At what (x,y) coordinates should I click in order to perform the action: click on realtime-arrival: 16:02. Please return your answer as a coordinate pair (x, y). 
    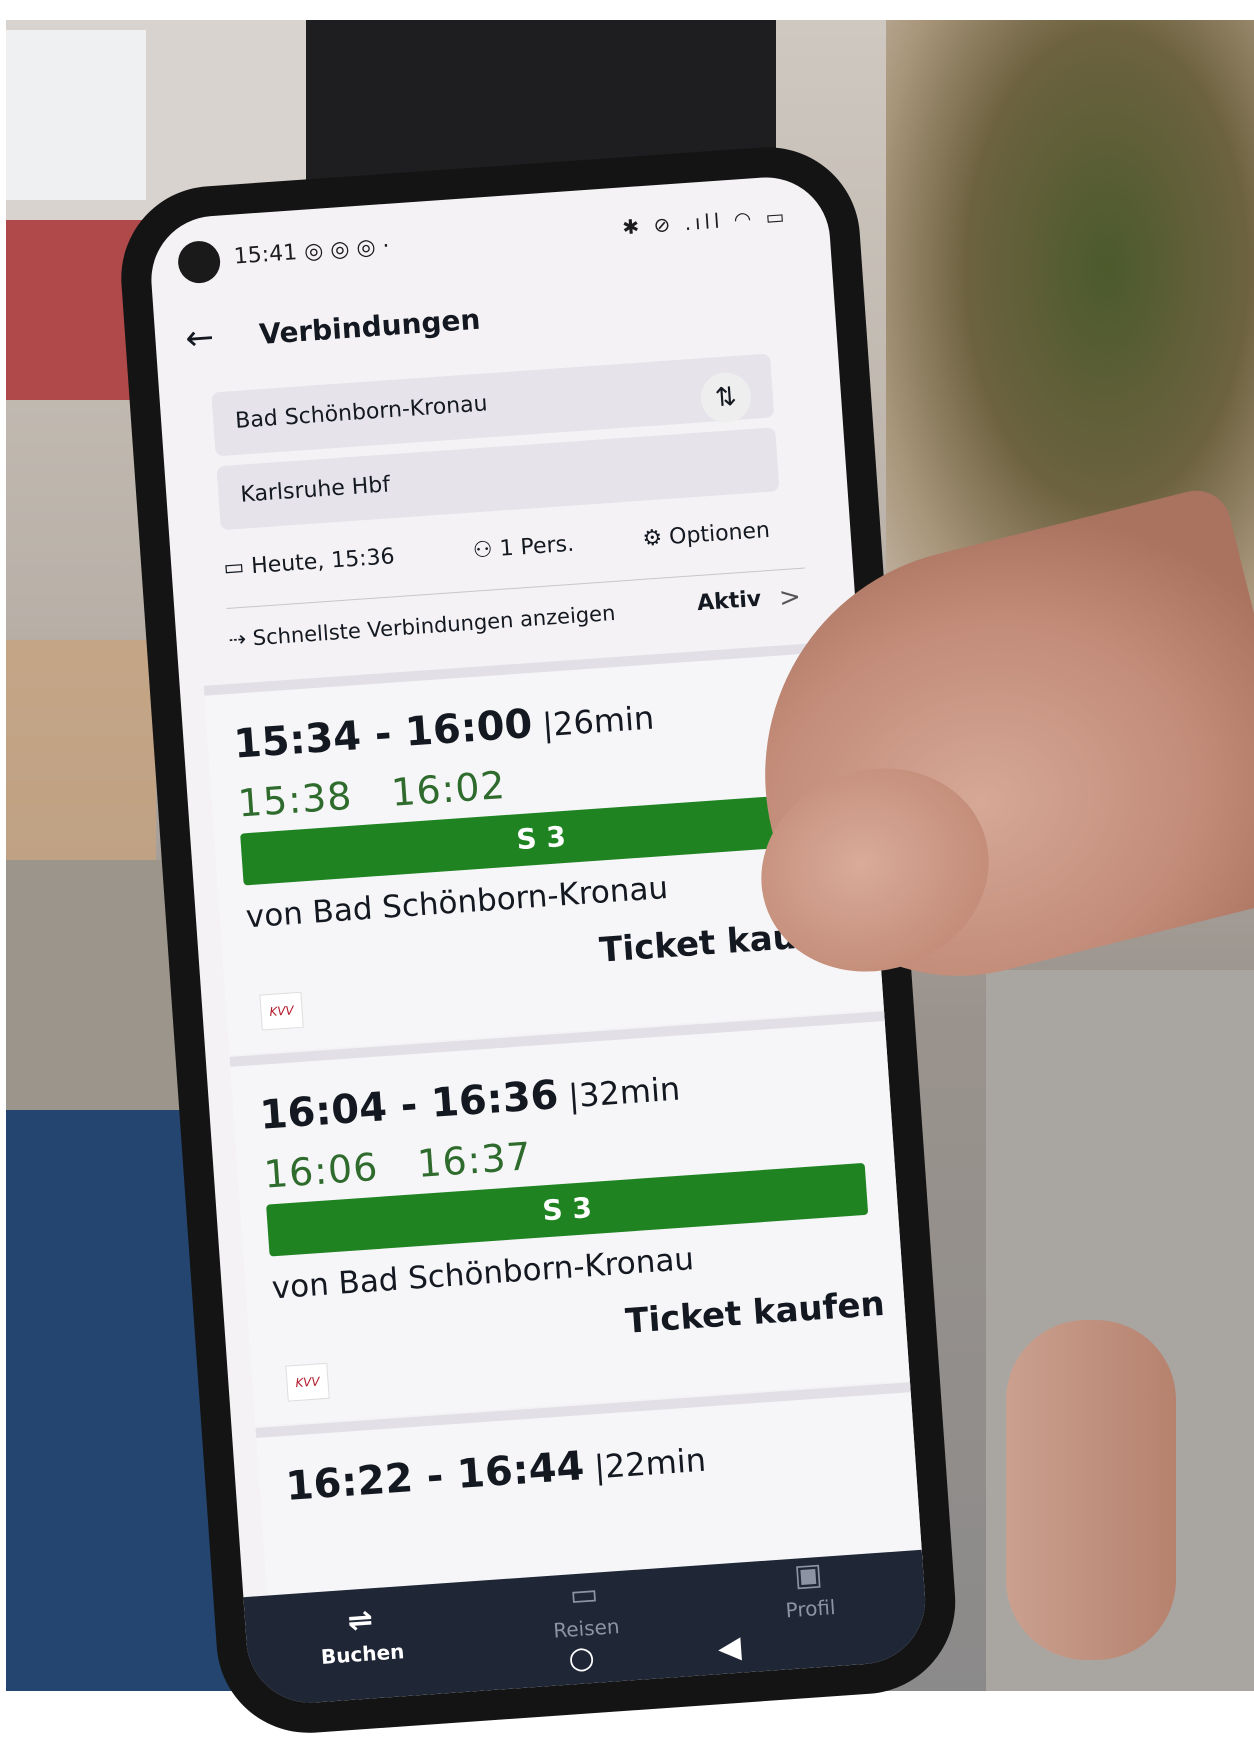
    Looking at the image, I should click on (448, 789).